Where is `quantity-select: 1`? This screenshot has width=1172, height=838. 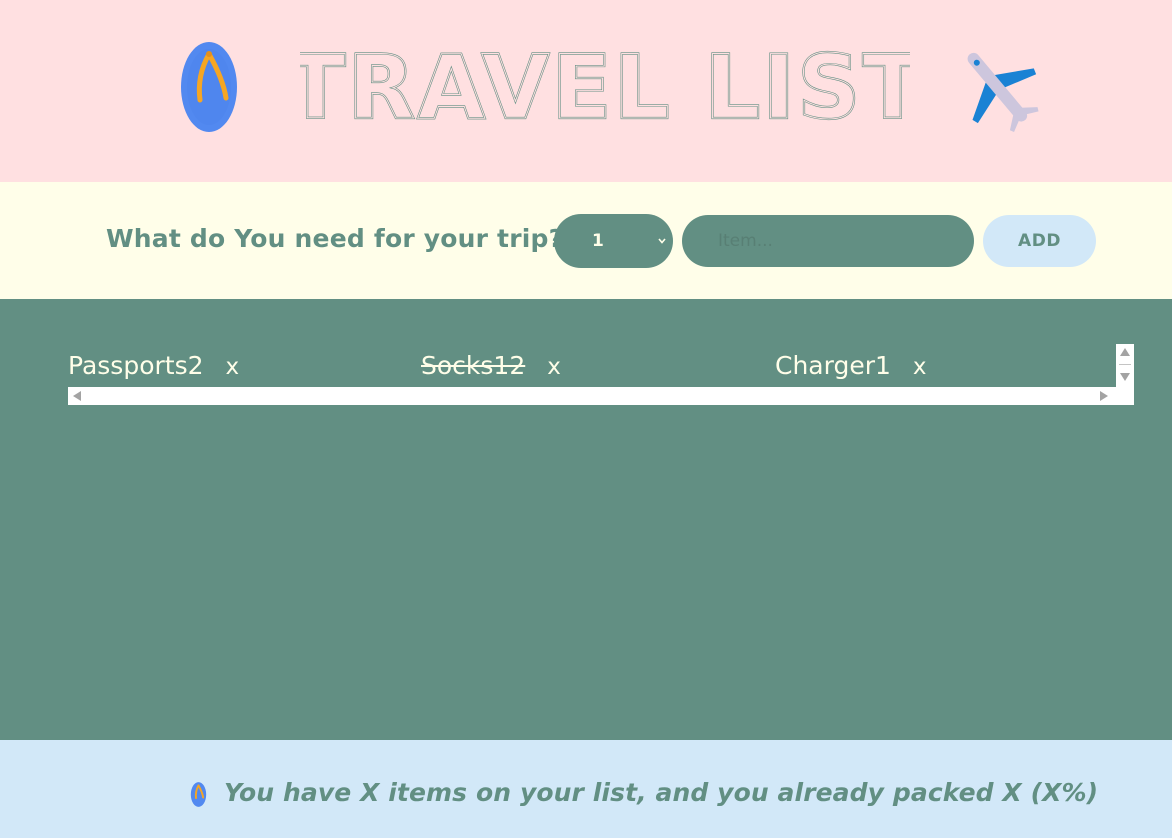
quantity-select: 1 is located at coordinates (613, 241).